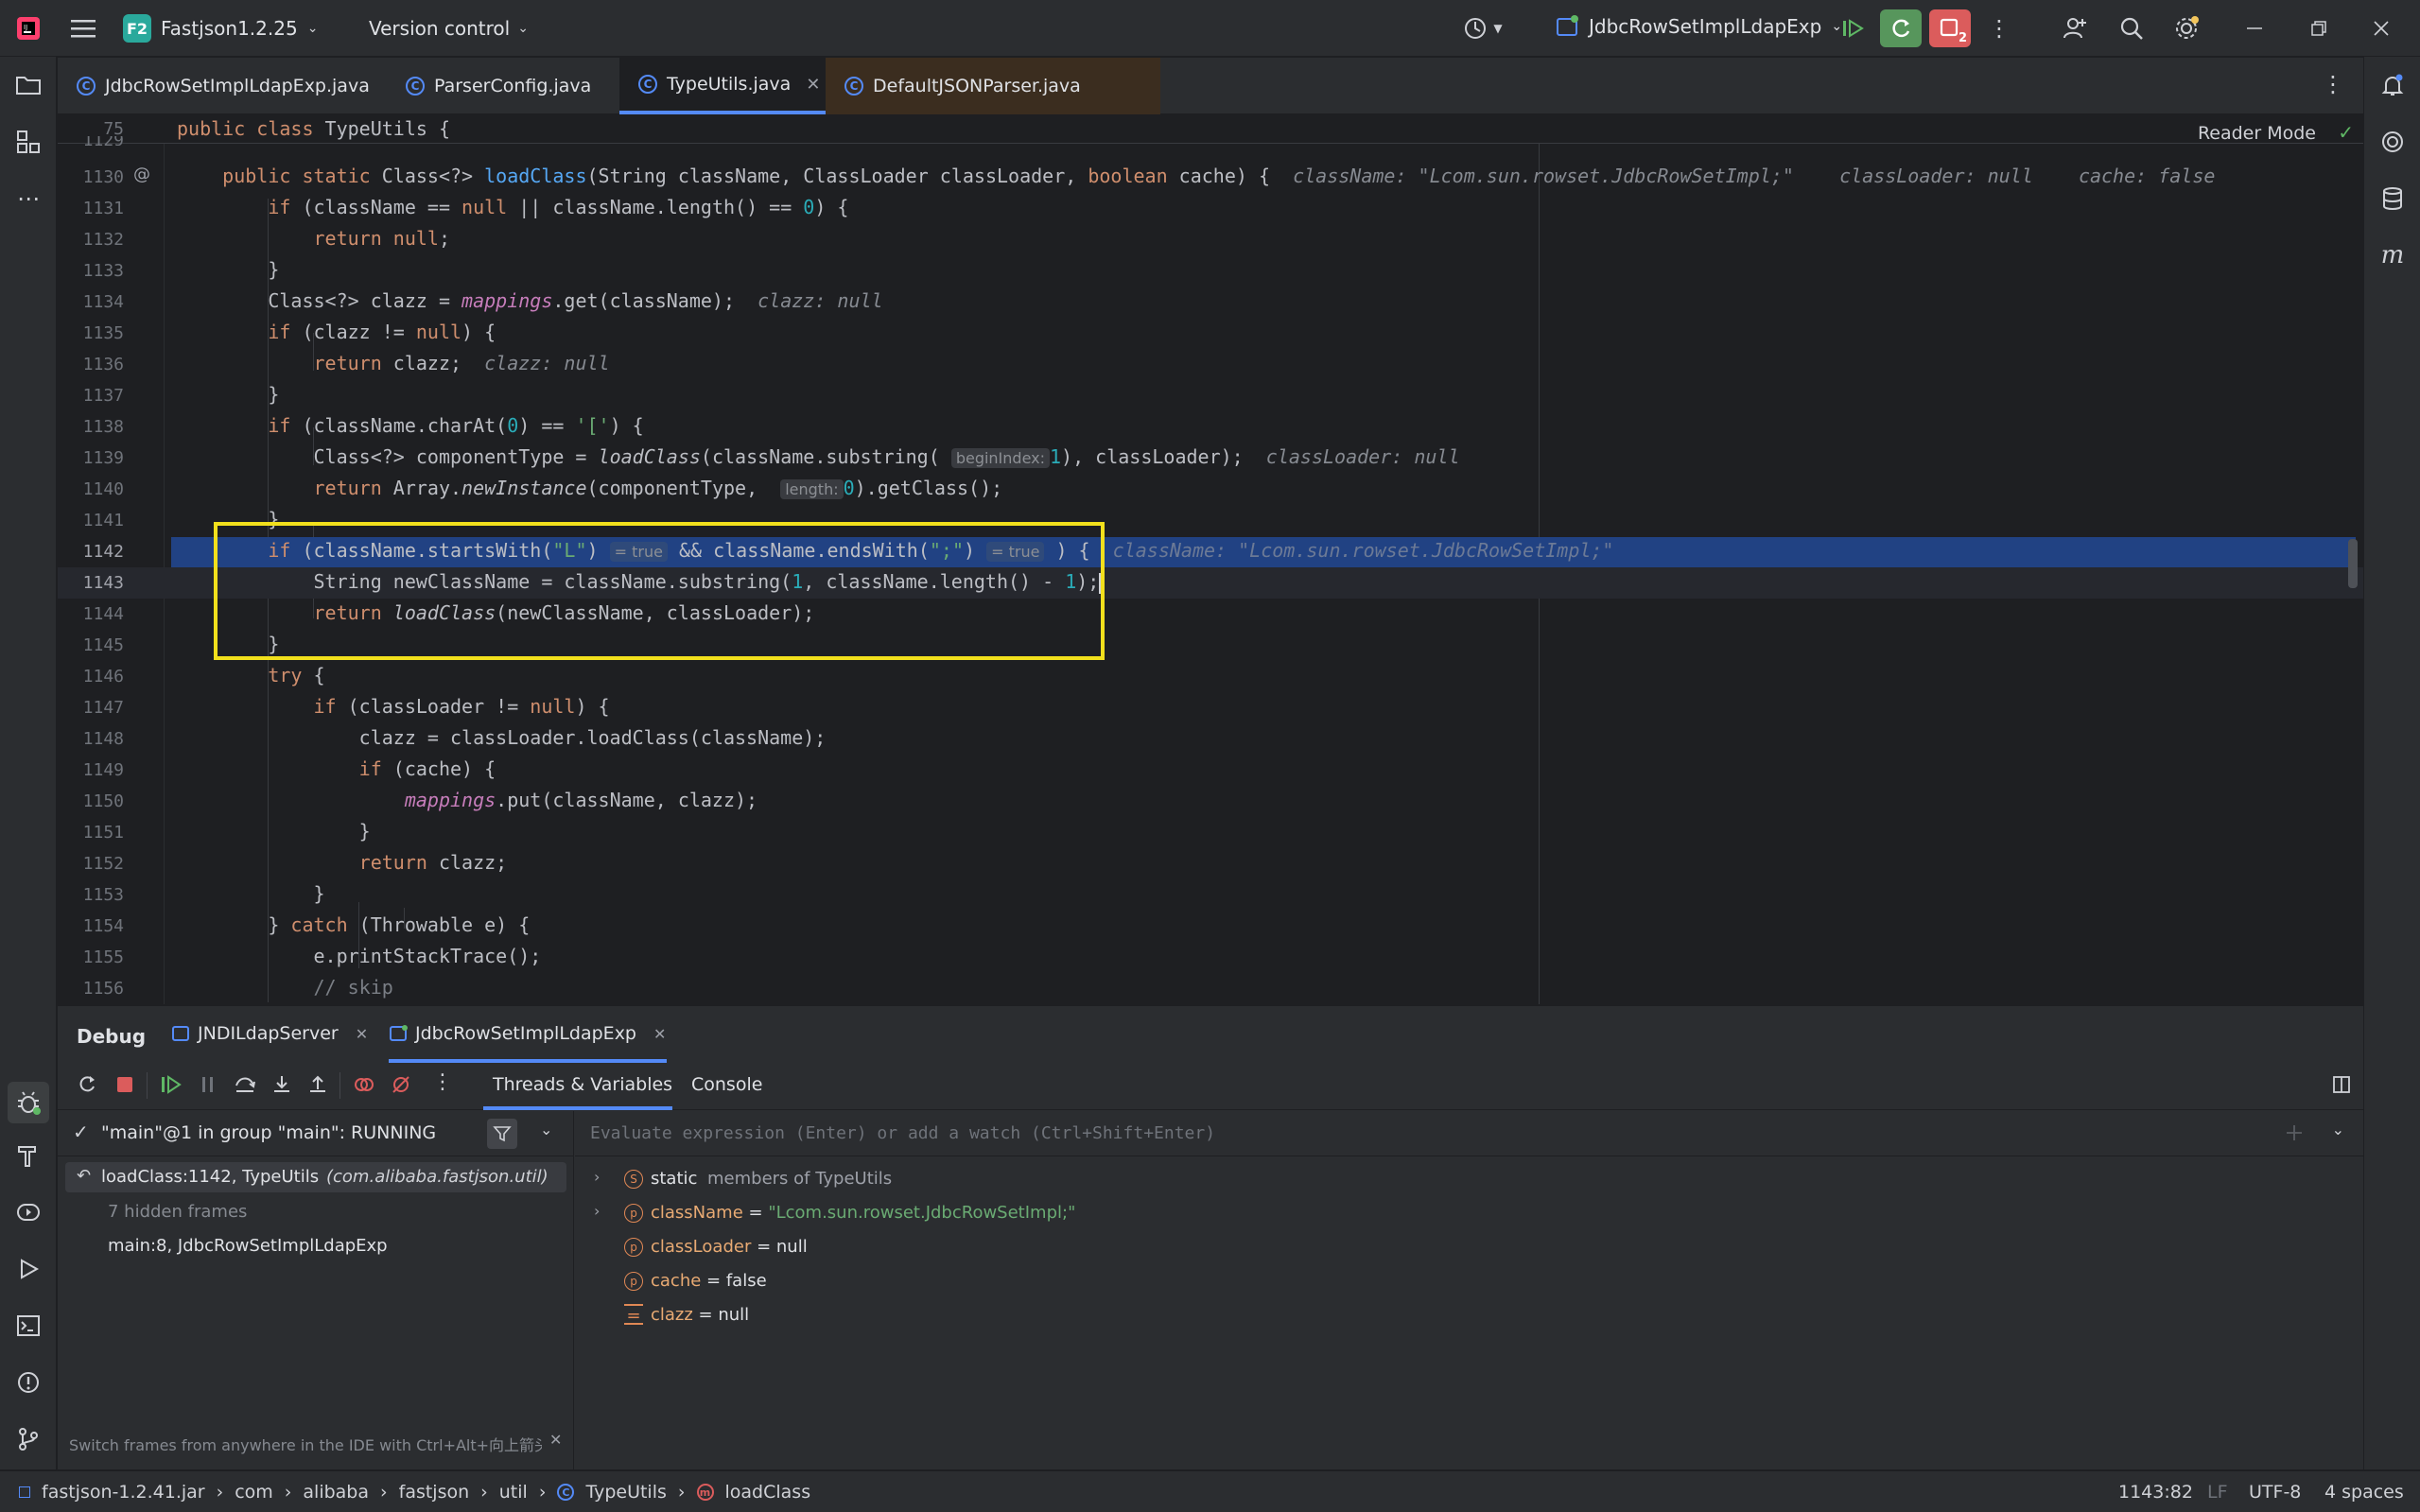 This screenshot has height=1512, width=2420. Describe the element at coordinates (555, 1440) in the screenshot. I see `close-icon: ✕` at that location.